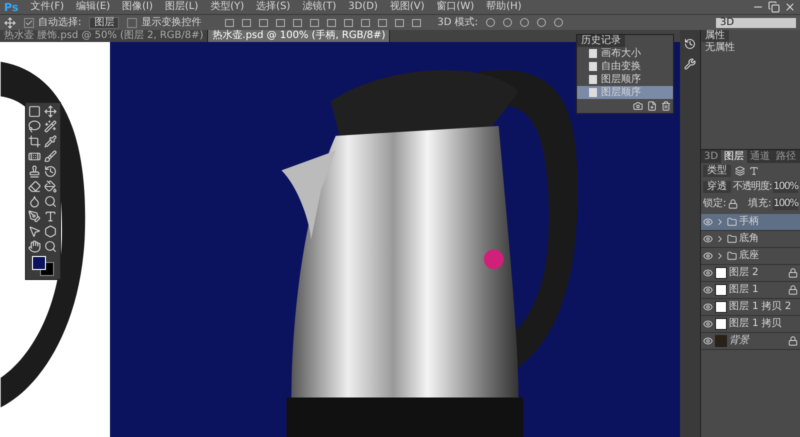  I want to click on auto-select-checkbox, so click(29, 23).